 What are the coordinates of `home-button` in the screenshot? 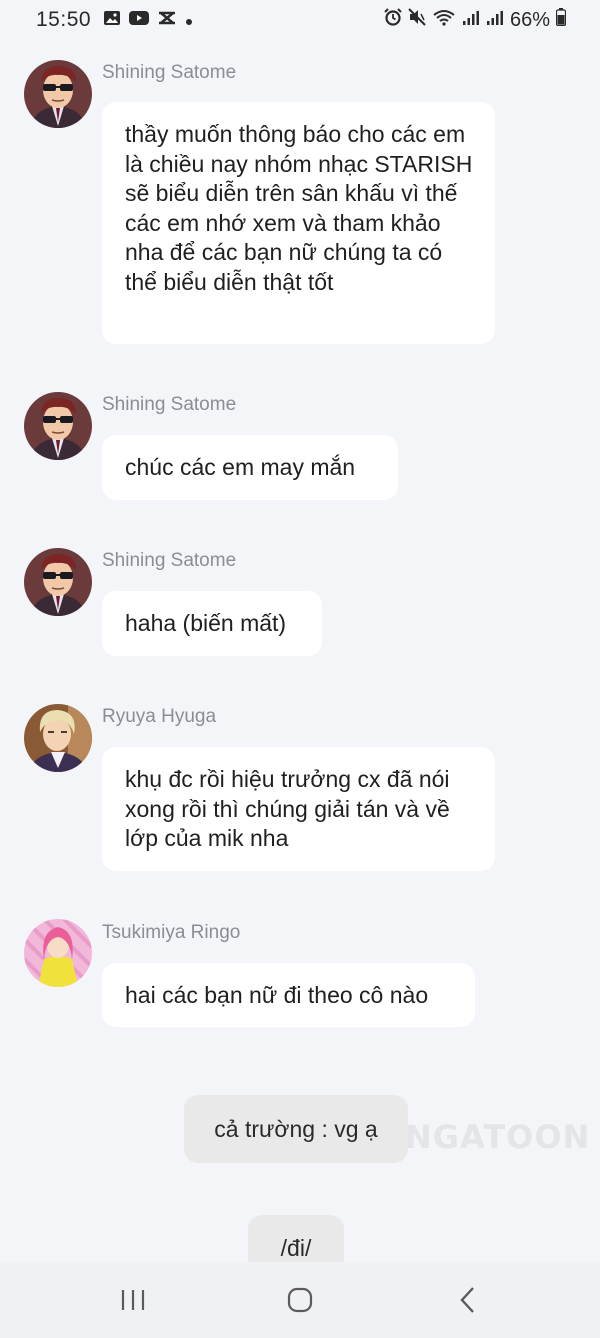 It's located at (300, 1300).